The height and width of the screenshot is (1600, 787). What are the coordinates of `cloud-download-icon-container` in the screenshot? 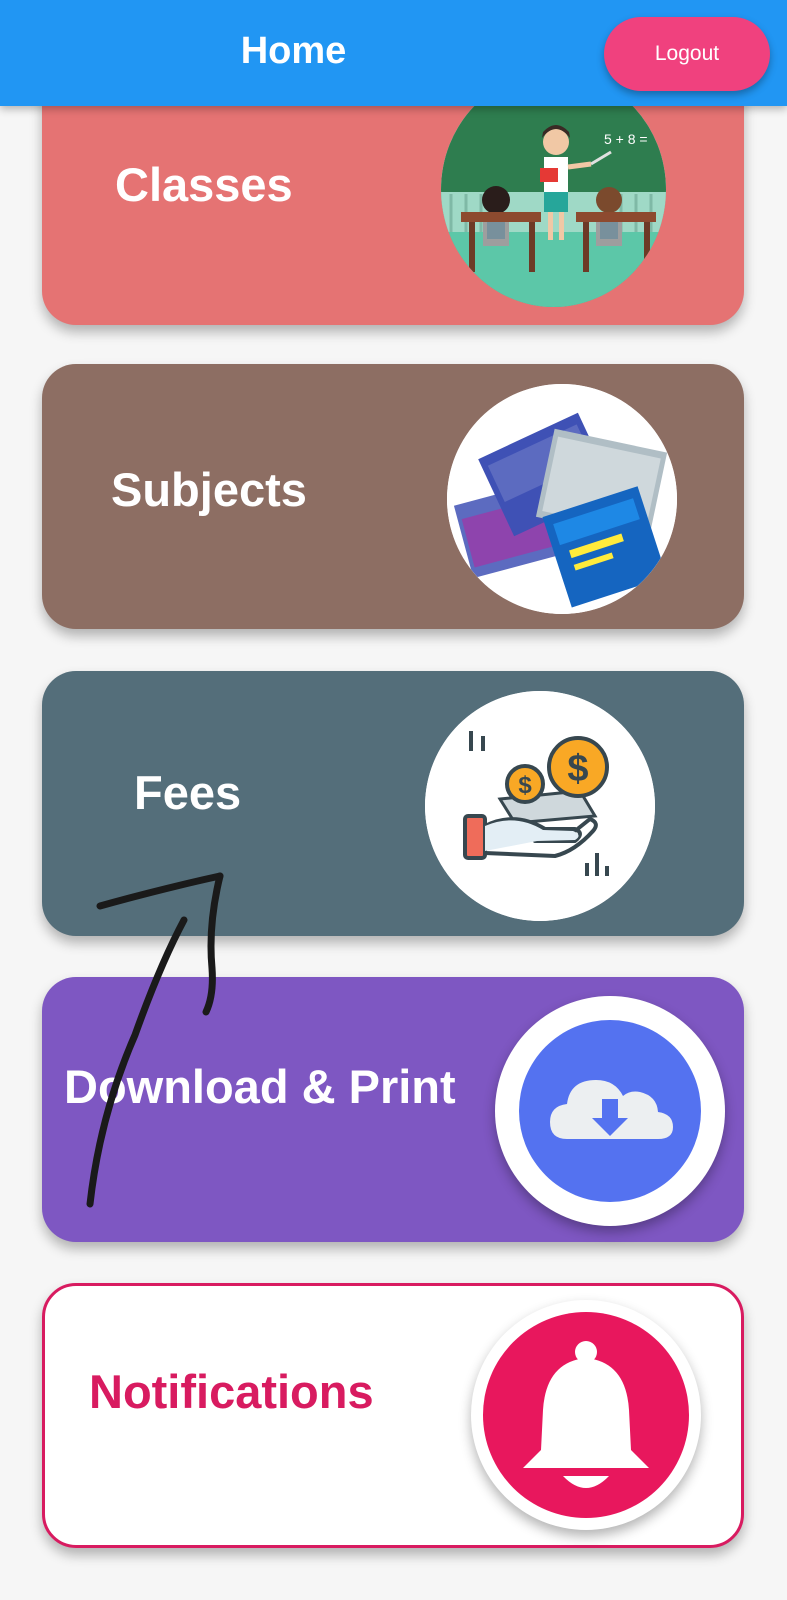 It's located at (610, 1111).